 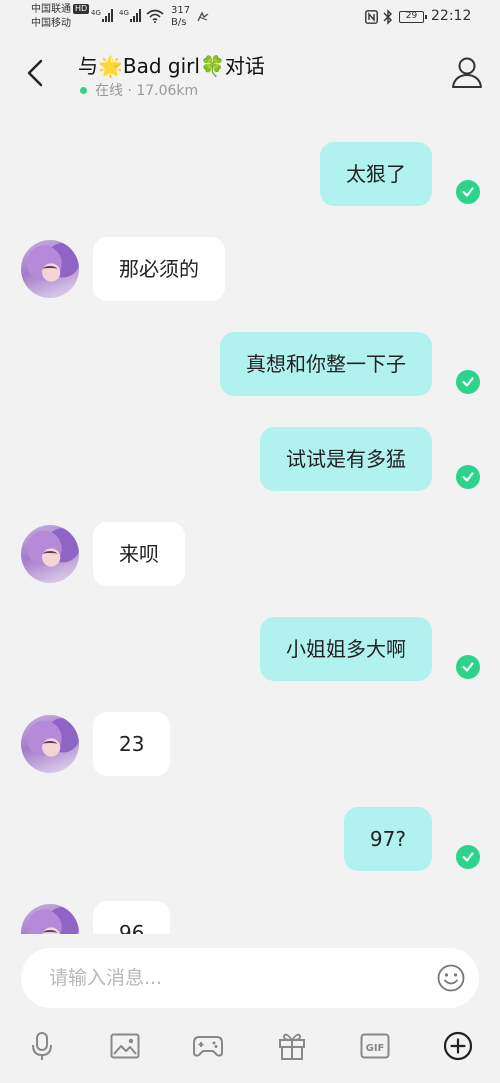 I want to click on message-input-bar, so click(x=250, y=978).